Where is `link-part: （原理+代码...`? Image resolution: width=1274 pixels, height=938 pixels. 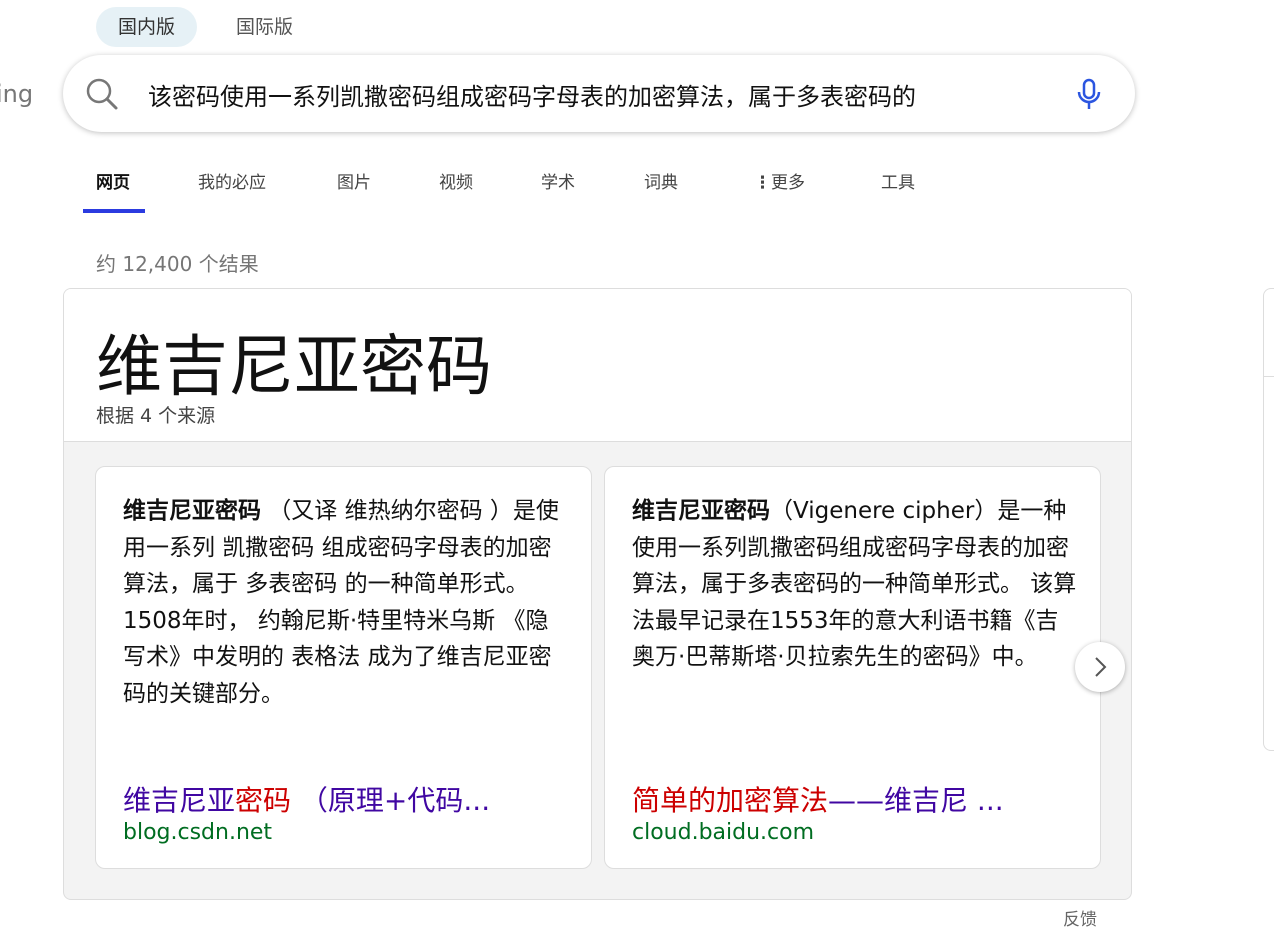
link-part: （原理+代码... is located at coordinates (391, 800).